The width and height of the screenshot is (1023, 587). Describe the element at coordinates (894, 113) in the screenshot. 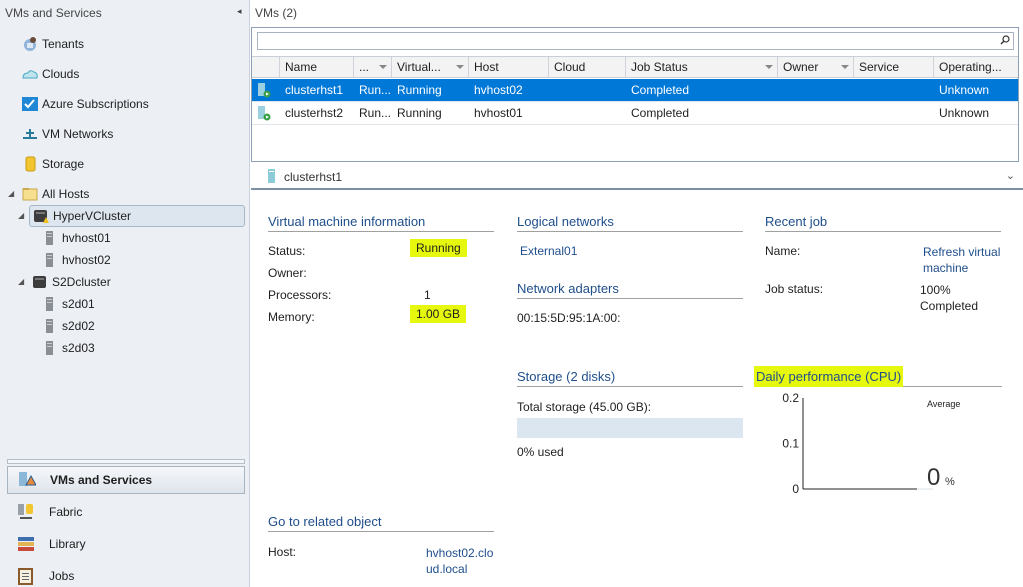

I see `cell-service` at that location.